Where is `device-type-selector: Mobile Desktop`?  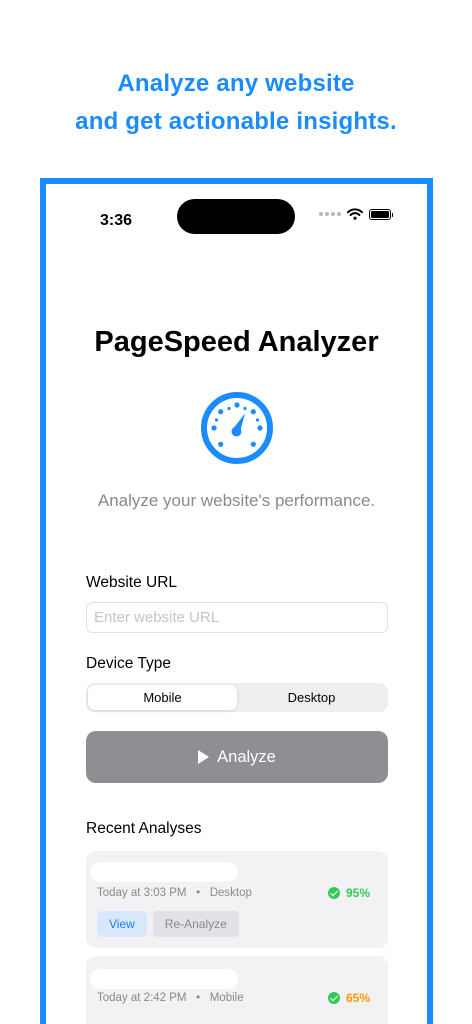
device-type-selector: Mobile Desktop is located at coordinates (237, 697).